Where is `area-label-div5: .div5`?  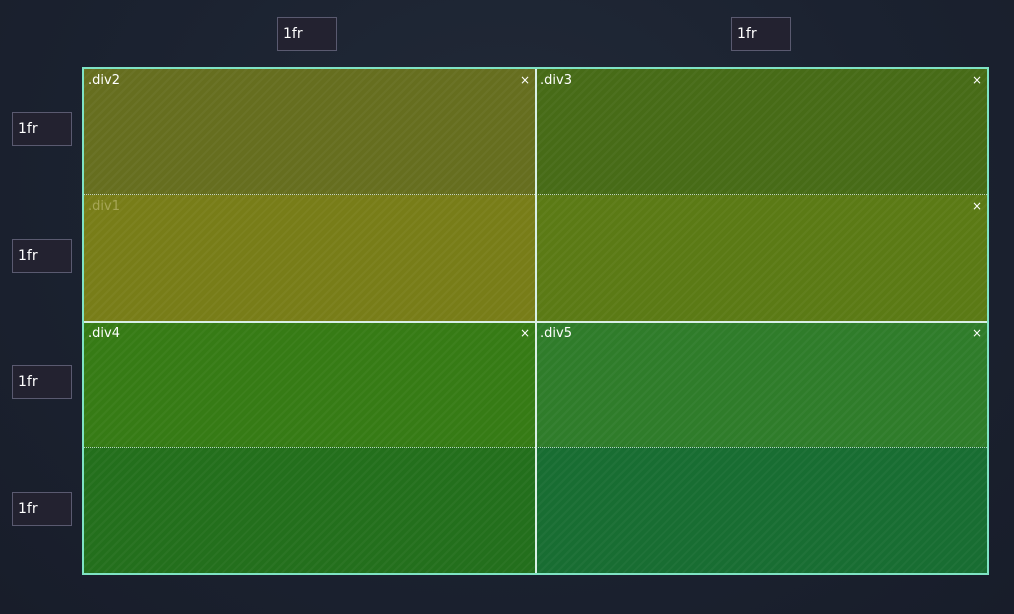 area-label-div5: .div5 is located at coordinates (556, 333).